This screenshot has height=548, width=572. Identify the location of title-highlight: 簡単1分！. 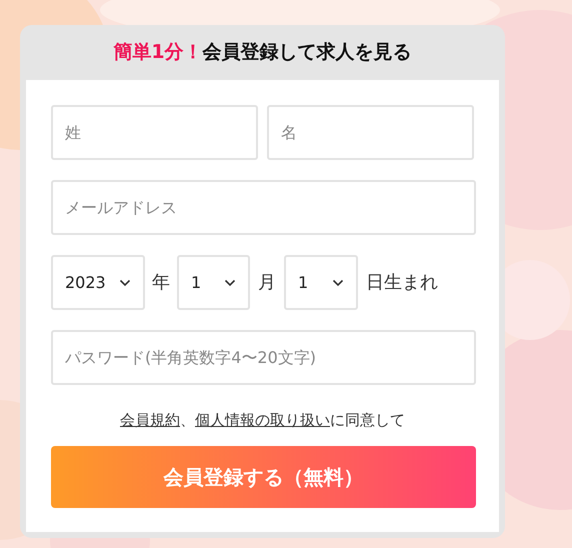
(158, 53).